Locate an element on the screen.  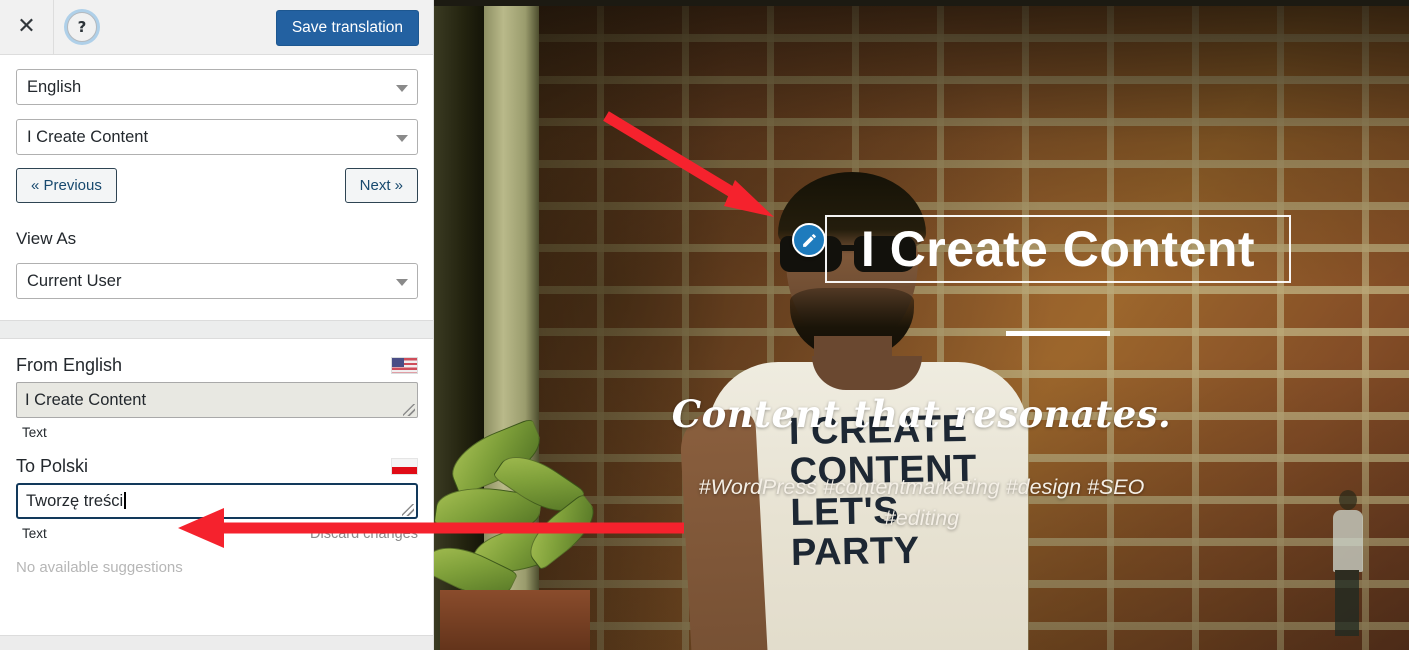
target-type-label: Text is located at coordinates (34, 534).